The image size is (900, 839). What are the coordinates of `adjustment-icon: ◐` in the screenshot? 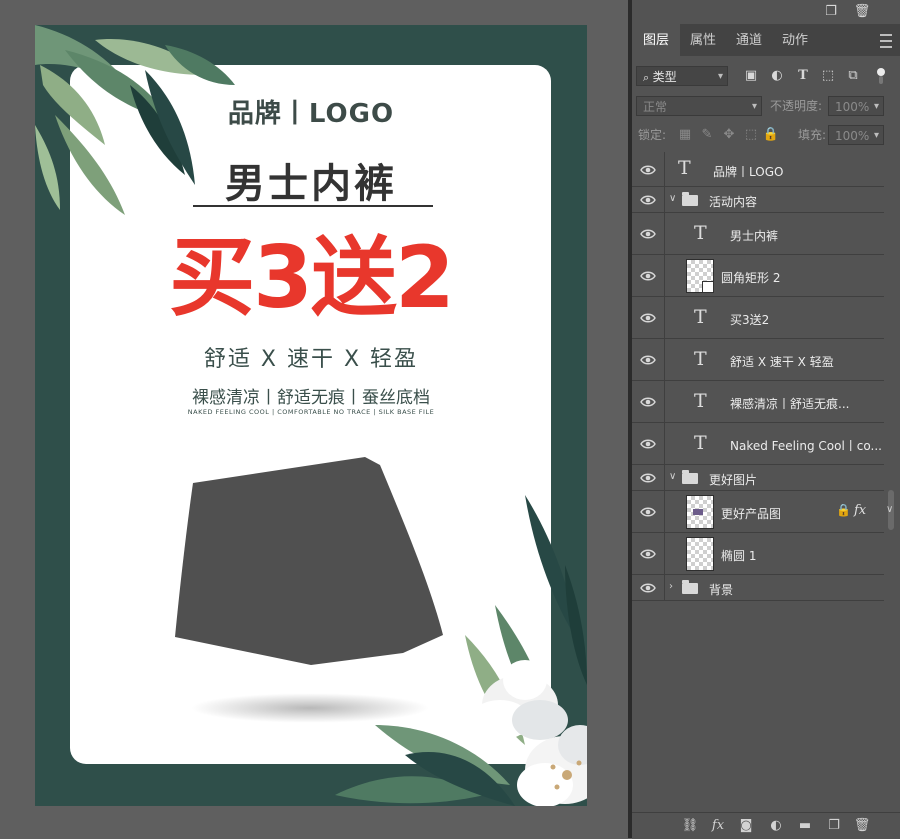 It's located at (776, 826).